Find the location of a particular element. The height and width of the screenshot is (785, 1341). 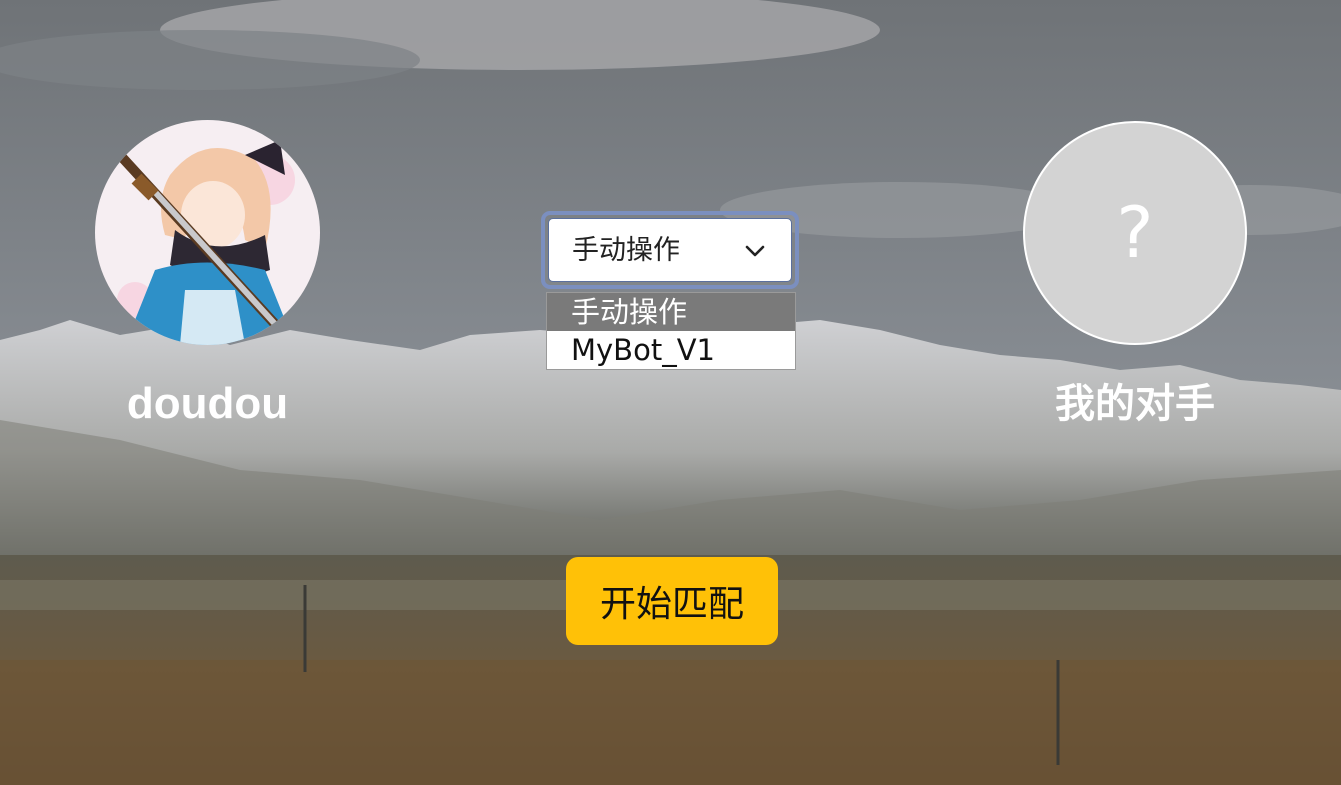

anime-character-avatar-icon is located at coordinates (207, 232).